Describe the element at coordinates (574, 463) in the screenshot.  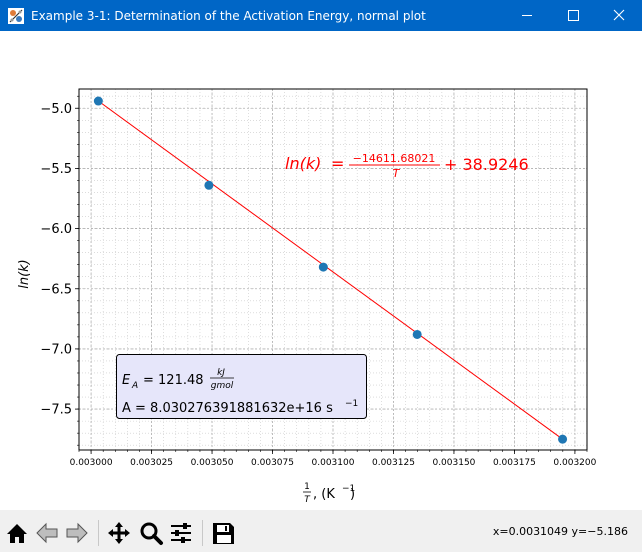
I see `x-tick-label: 0.003200` at that location.